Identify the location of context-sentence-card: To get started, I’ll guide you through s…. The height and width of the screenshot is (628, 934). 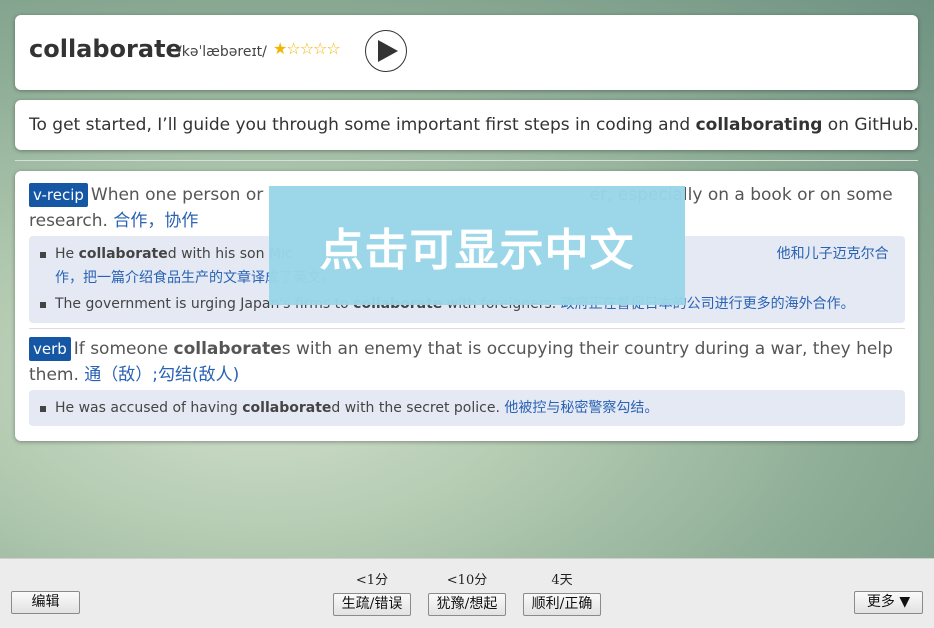
(467, 125).